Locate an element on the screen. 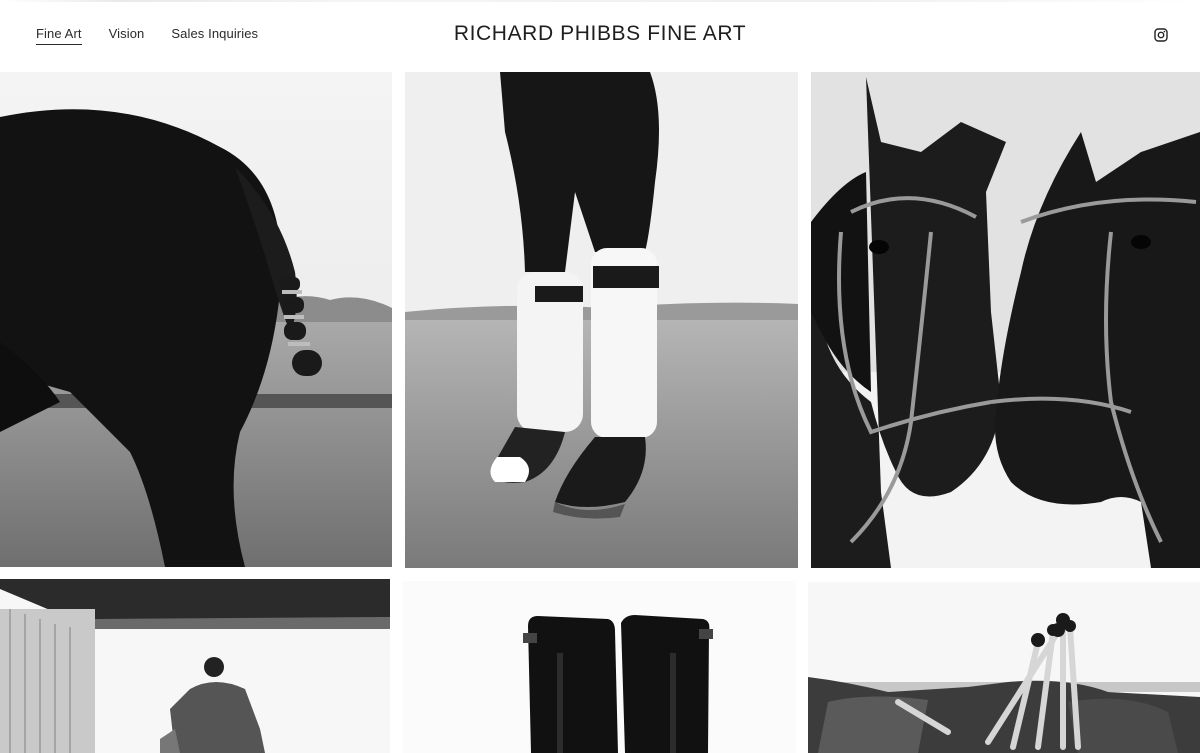 The height and width of the screenshot is (753, 1200). instagram-icon is located at coordinates (1161, 35).